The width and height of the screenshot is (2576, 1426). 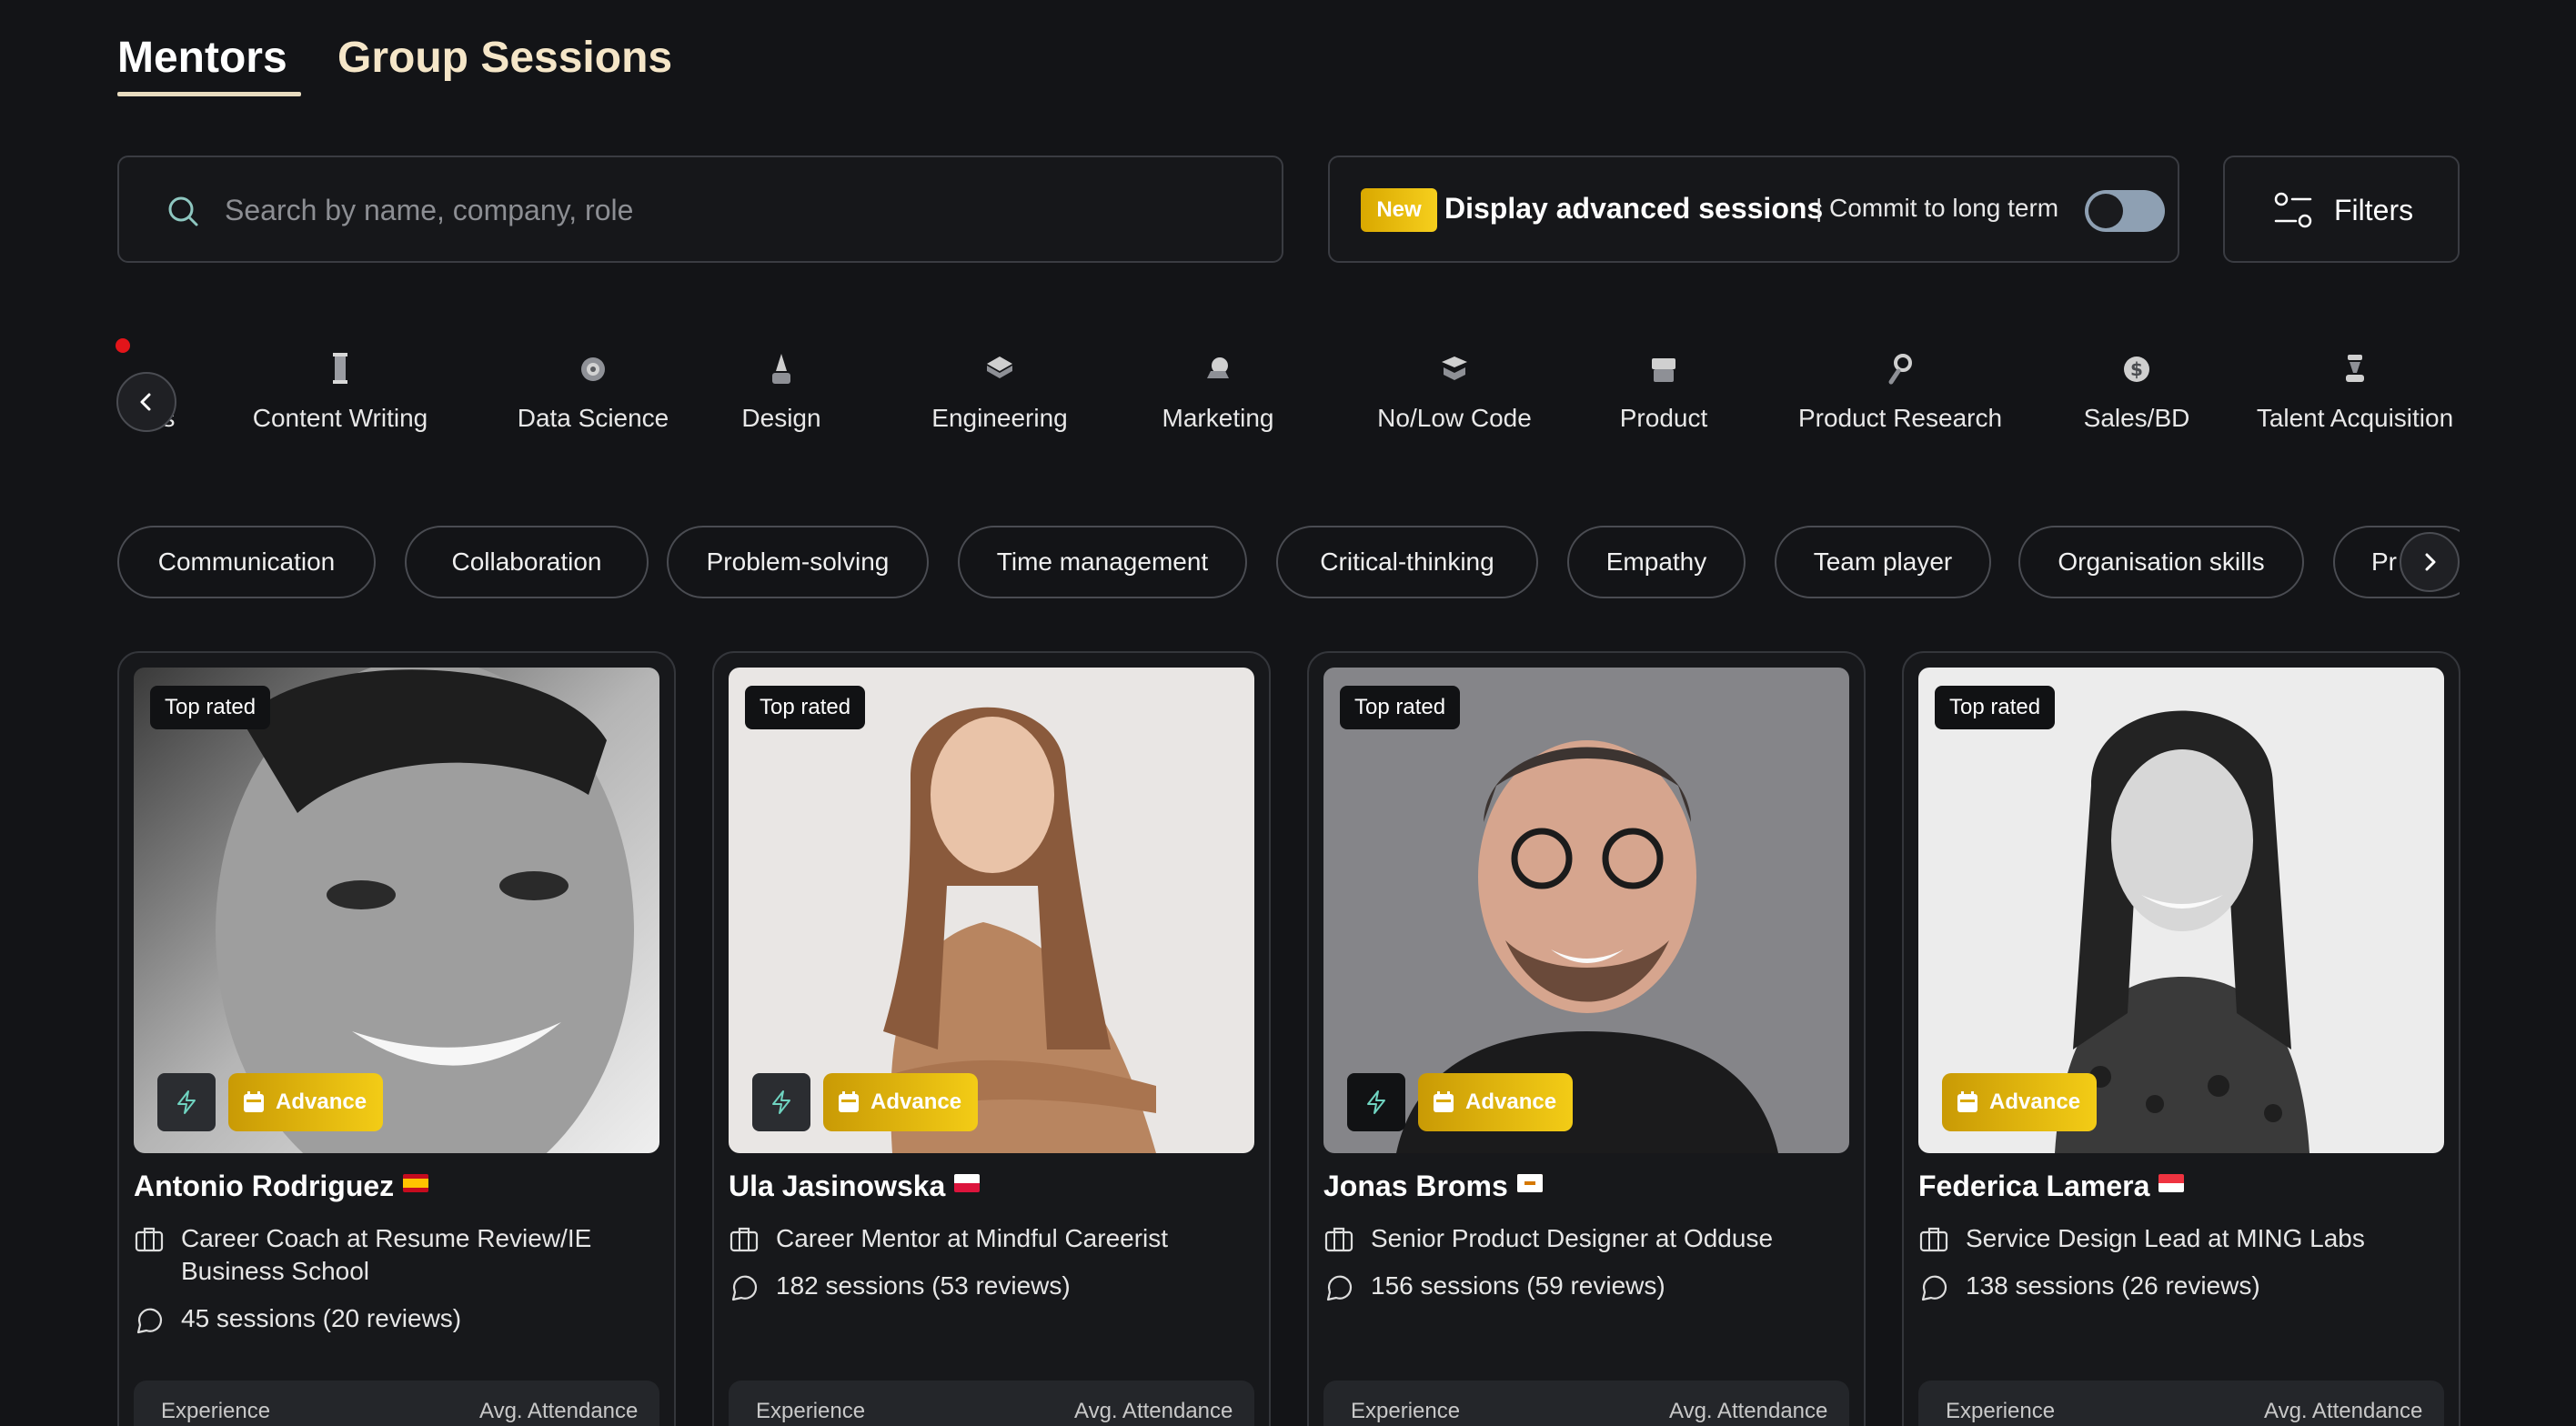 I want to click on advanced-sessions-toggle, so click(x=2125, y=211).